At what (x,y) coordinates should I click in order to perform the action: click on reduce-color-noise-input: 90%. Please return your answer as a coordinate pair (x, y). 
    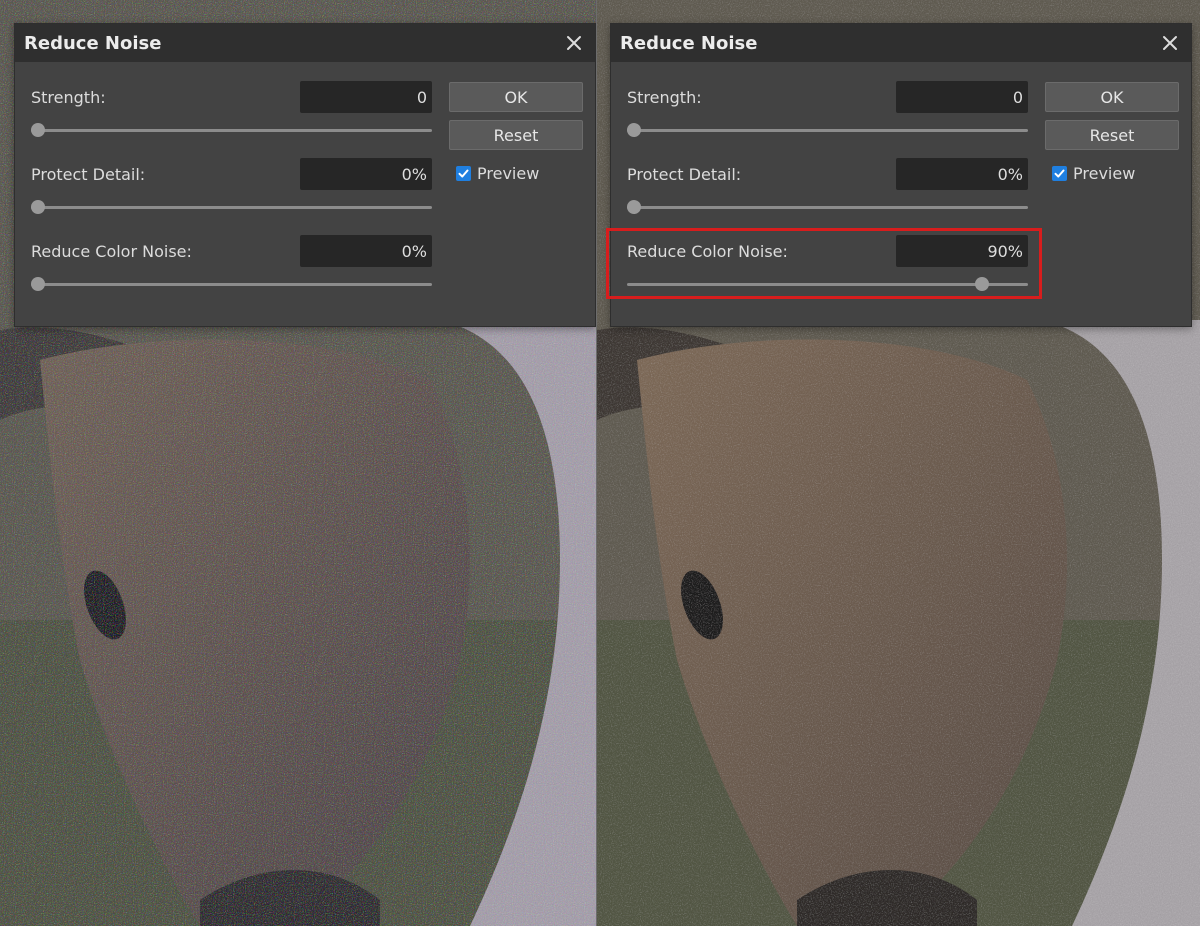
    Looking at the image, I should click on (962, 251).